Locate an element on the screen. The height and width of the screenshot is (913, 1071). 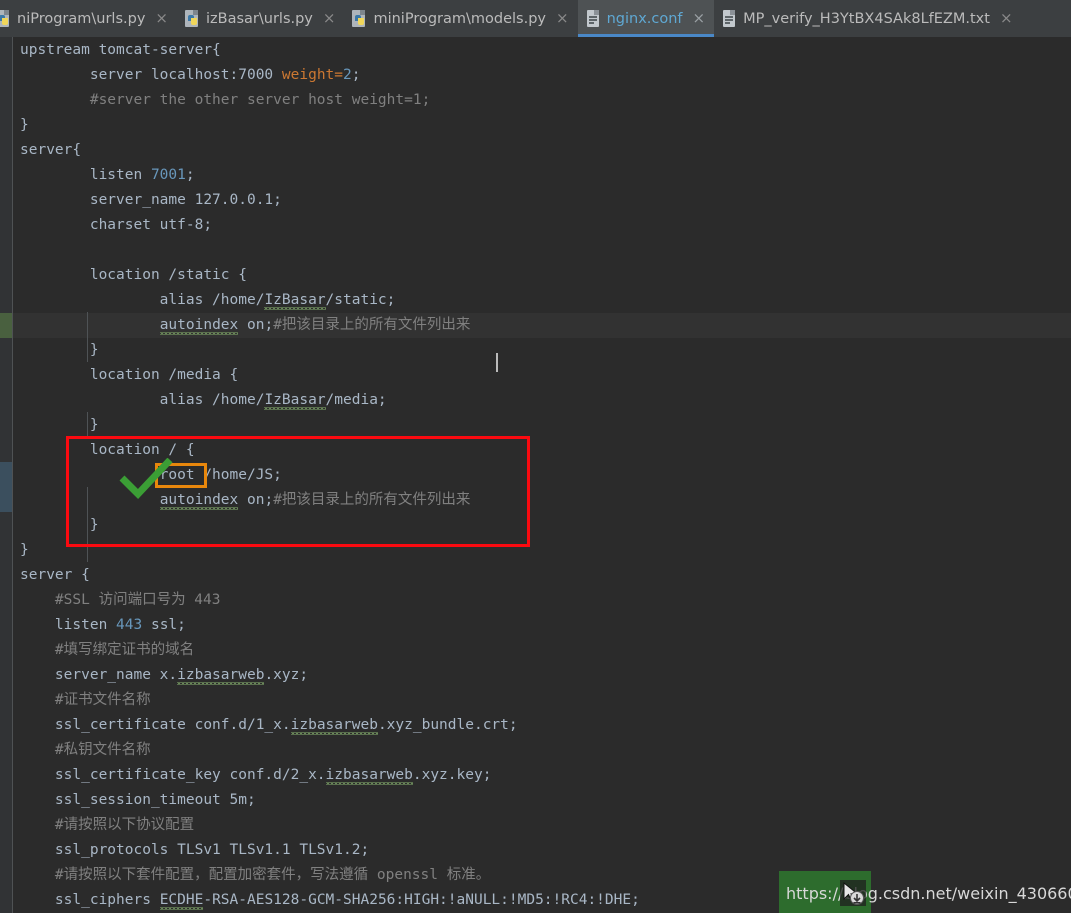
code-line: ssl_protocols TLSv1 TLSv1.1 TLSv1.2; is located at coordinates (195, 850).